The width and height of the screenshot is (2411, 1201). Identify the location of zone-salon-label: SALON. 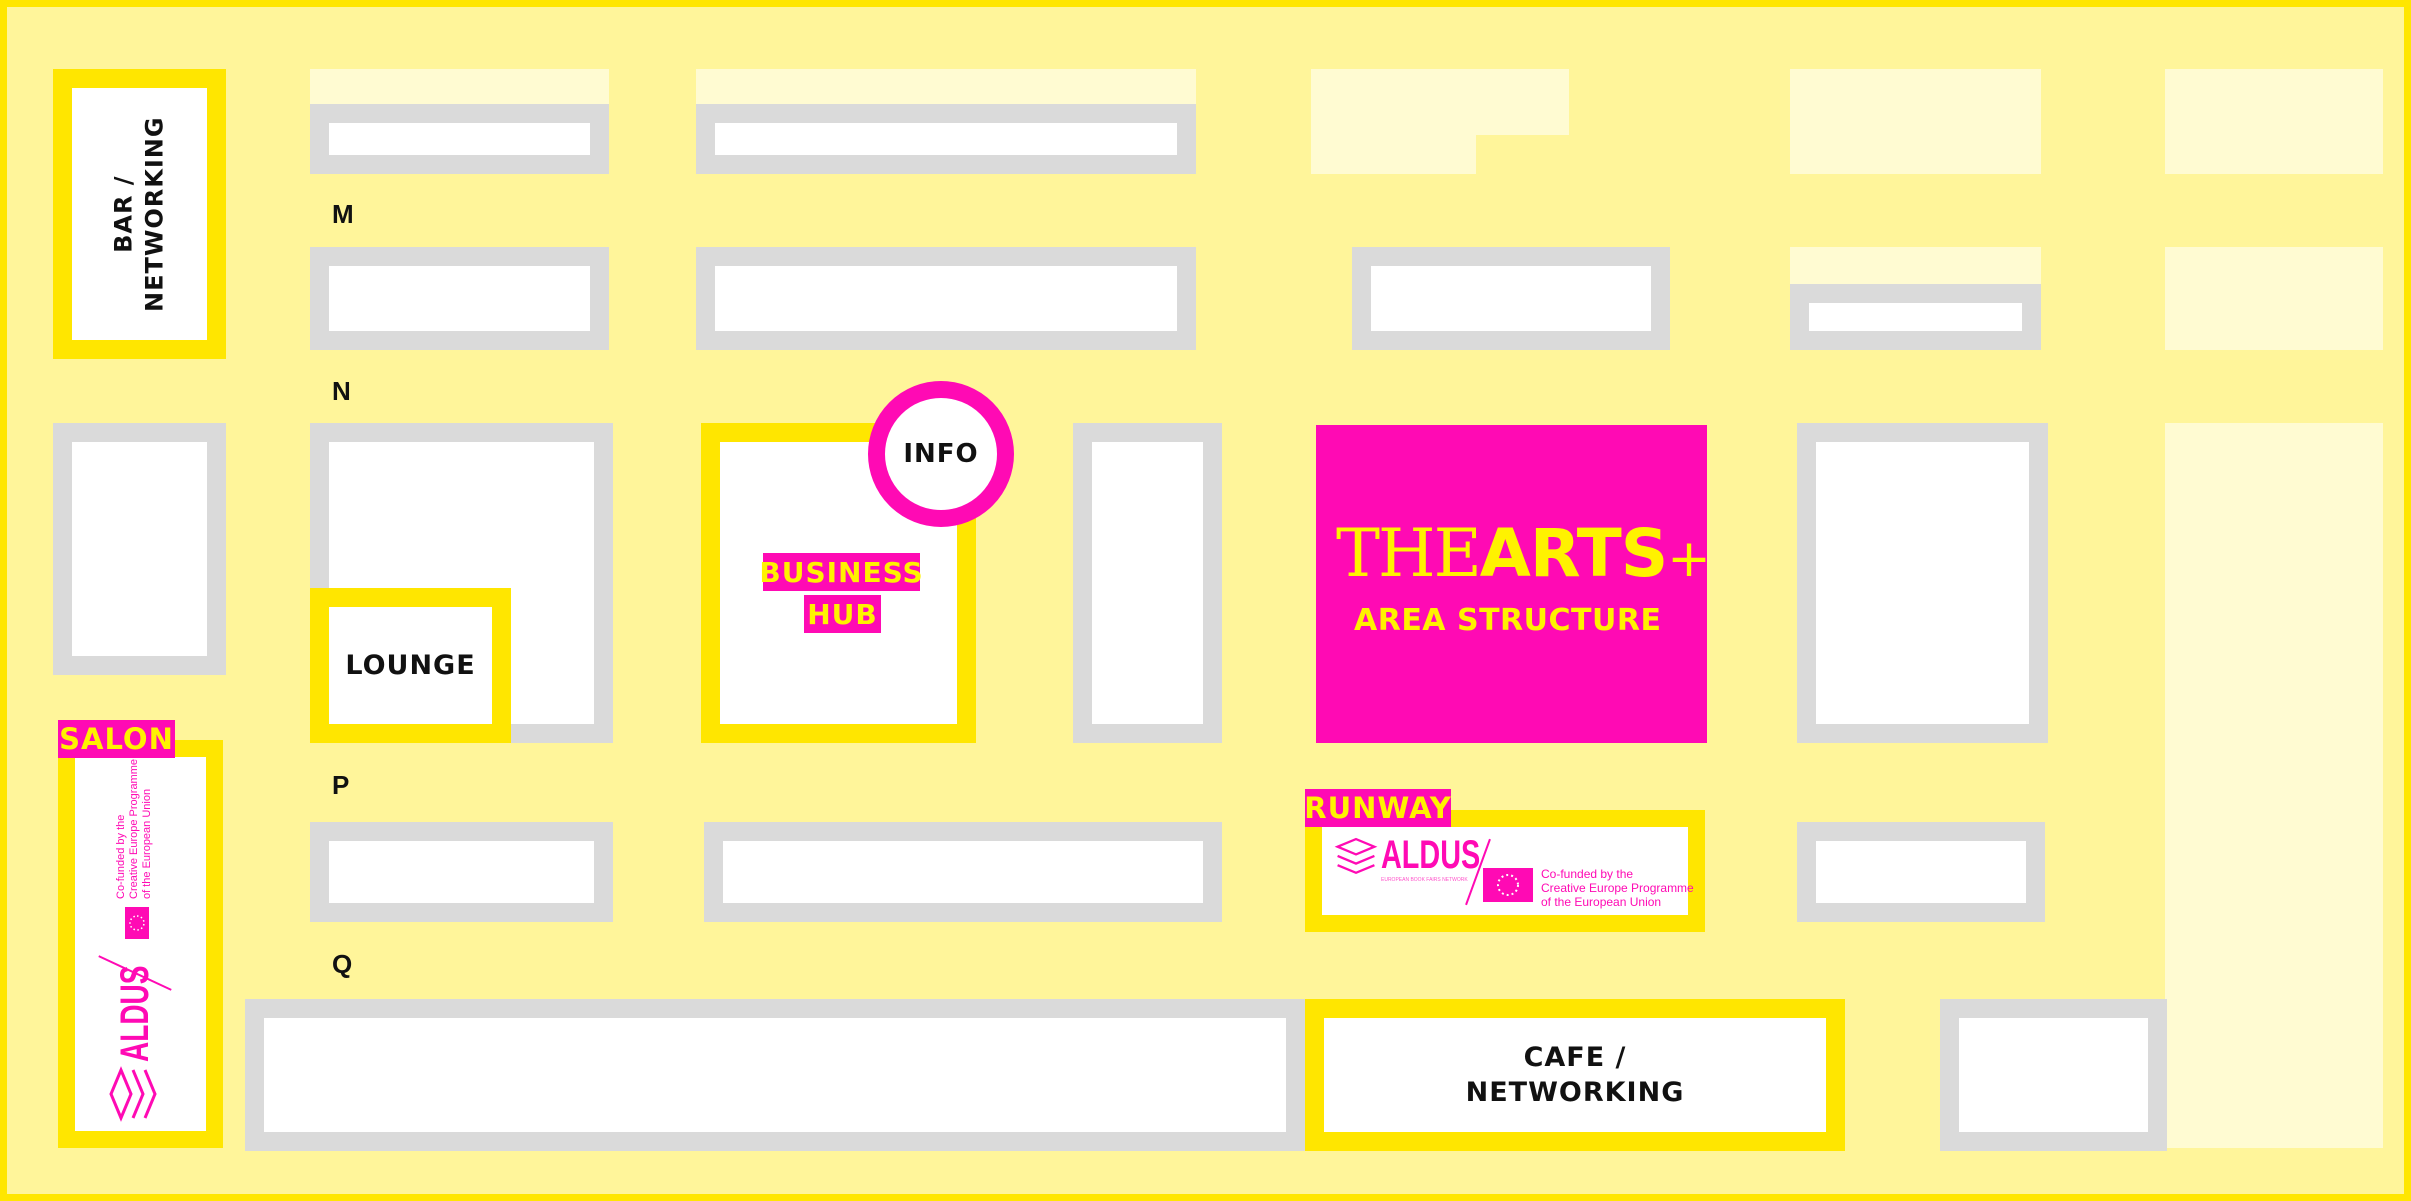
(116, 739).